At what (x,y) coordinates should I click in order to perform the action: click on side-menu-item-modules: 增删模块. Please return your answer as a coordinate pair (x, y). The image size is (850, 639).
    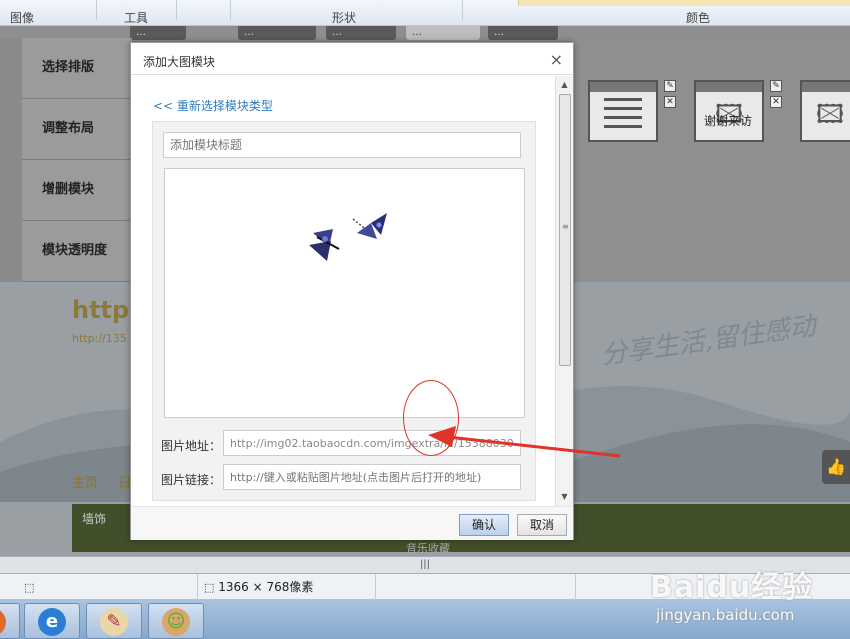
    Looking at the image, I should click on (77, 190).